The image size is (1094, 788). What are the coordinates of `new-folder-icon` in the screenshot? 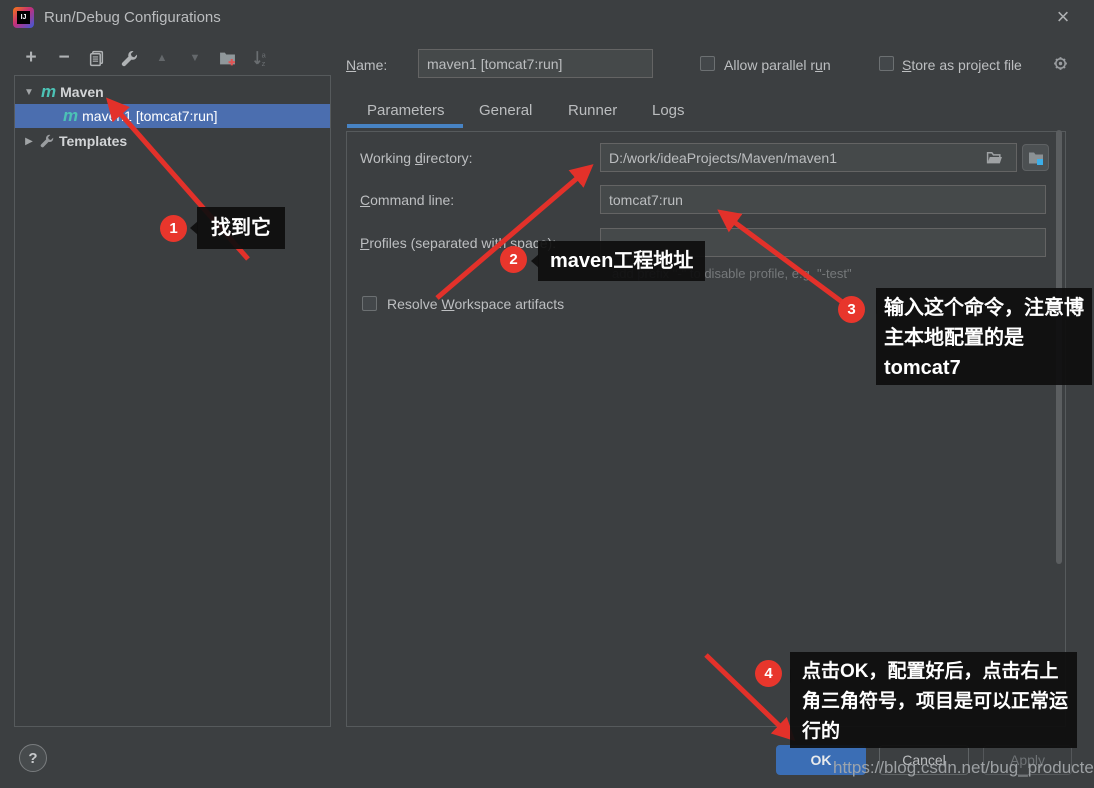 It's located at (227, 58).